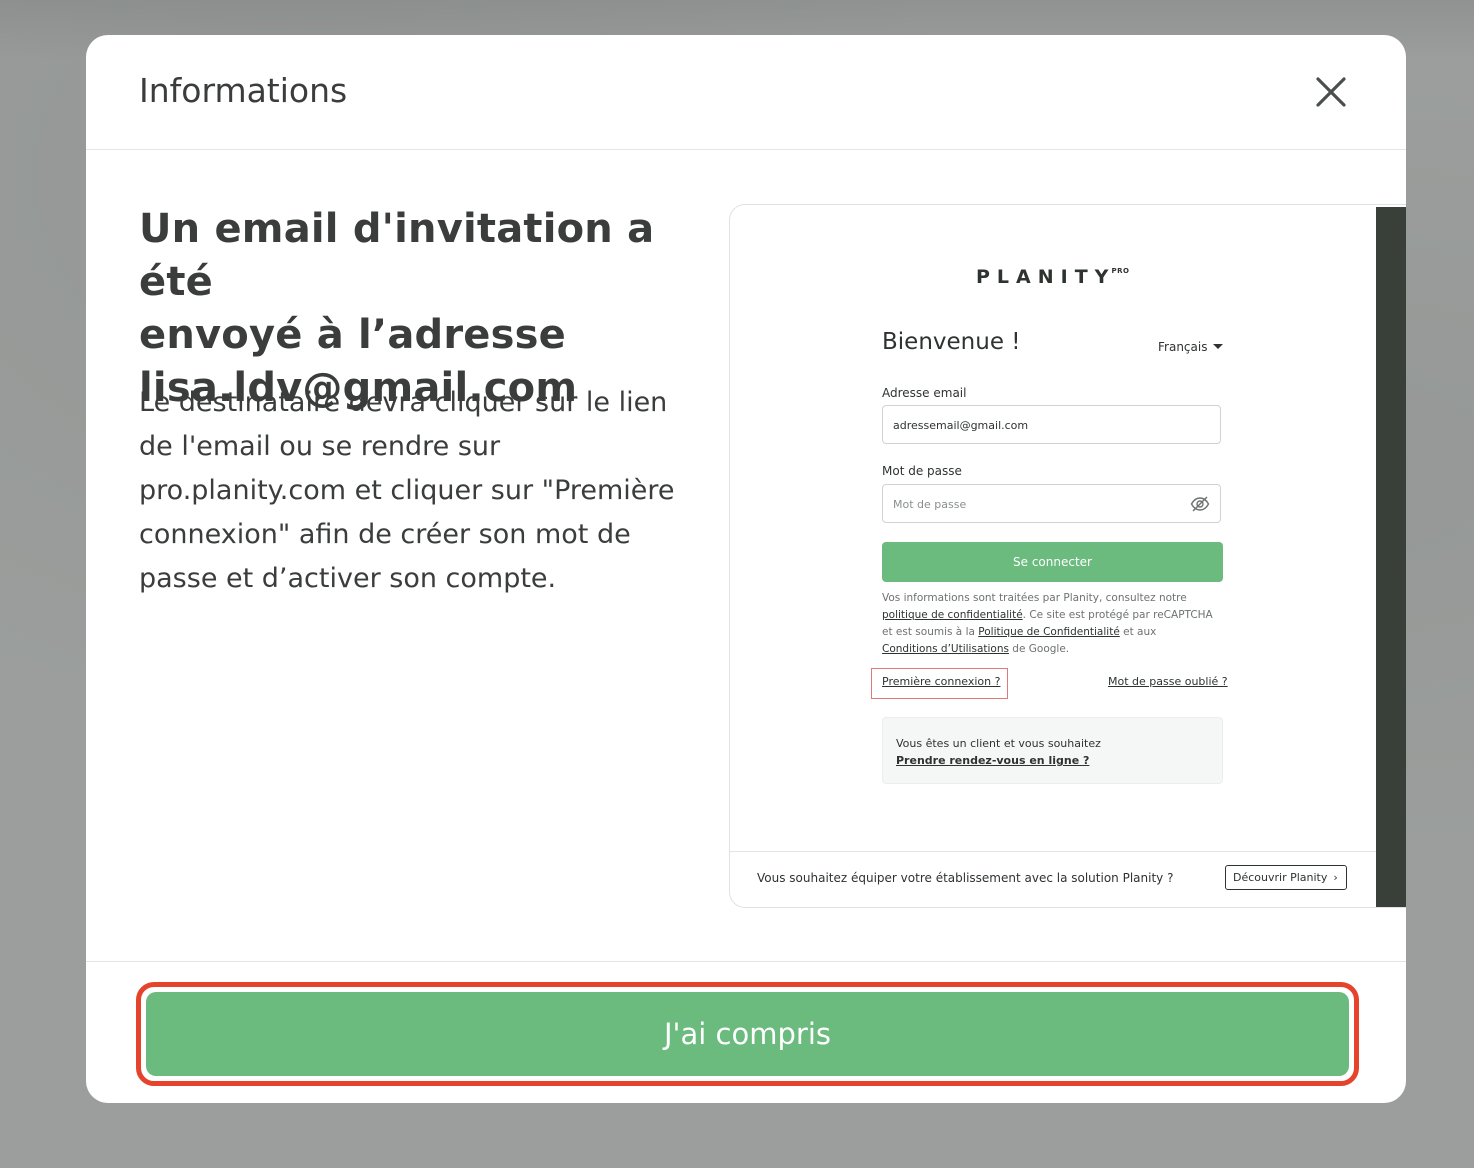  What do you see at coordinates (1391, 557) in the screenshot?
I see `preview-side-strip` at bounding box center [1391, 557].